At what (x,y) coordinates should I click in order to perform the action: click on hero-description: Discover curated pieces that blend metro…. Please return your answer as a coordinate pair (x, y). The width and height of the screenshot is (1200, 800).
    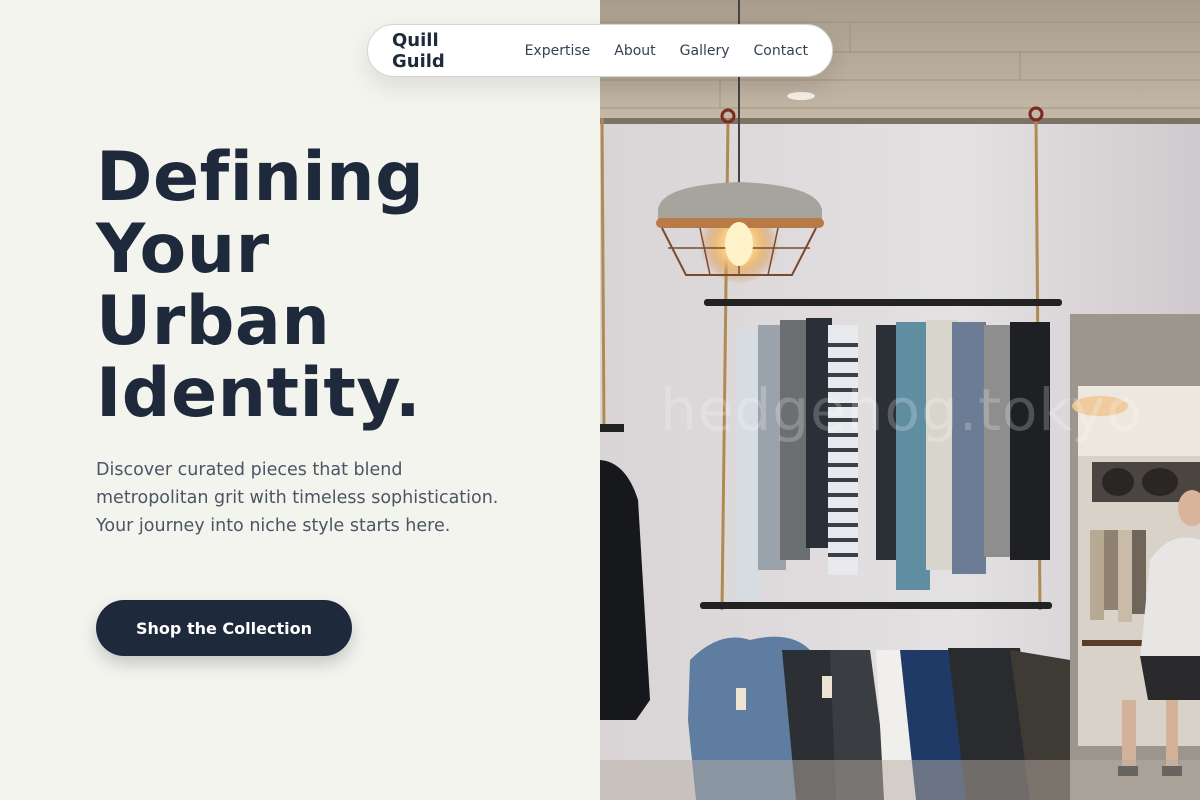
    Looking at the image, I should click on (297, 498).